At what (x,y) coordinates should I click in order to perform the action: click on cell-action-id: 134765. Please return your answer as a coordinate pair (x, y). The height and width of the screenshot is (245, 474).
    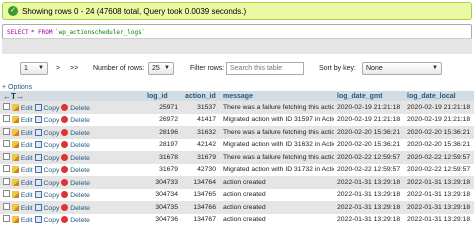
    Looking at the image, I should click on (201, 194).